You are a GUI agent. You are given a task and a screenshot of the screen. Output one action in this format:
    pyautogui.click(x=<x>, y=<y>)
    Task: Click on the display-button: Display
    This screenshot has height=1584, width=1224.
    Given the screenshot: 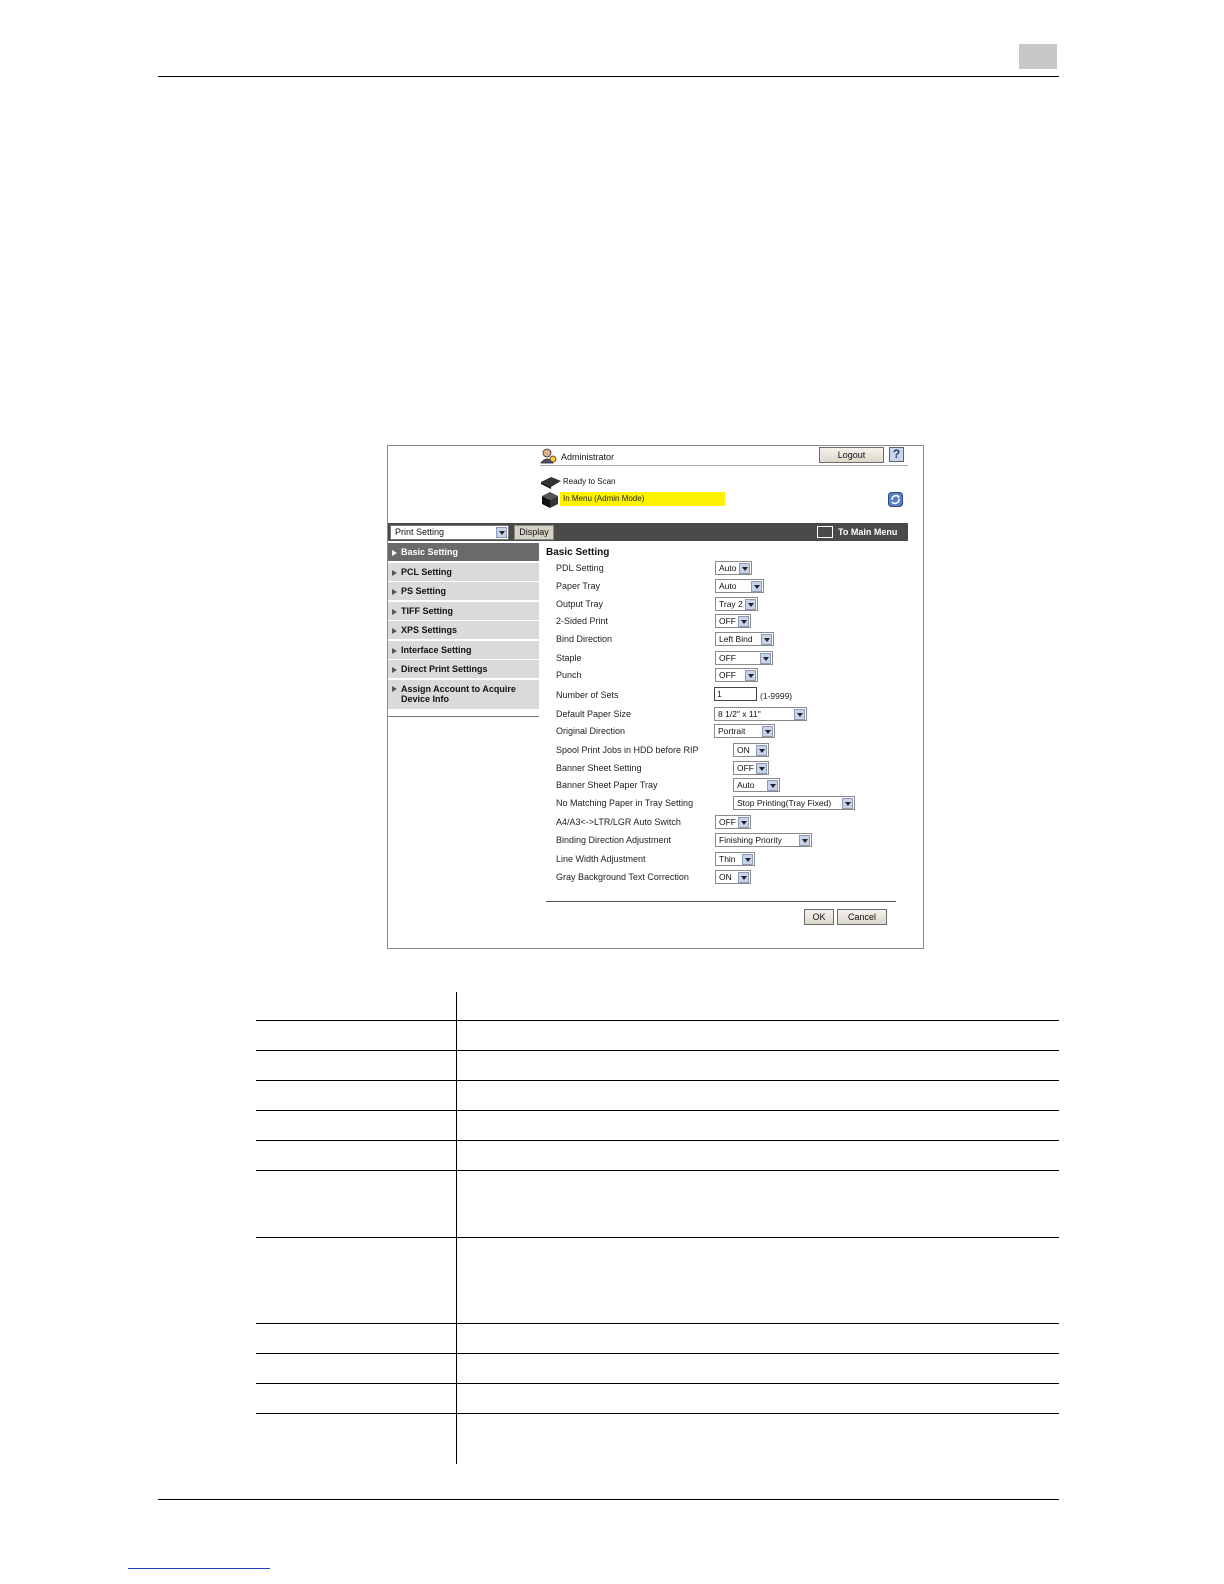 What is the action you would take?
    pyautogui.click(x=534, y=532)
    